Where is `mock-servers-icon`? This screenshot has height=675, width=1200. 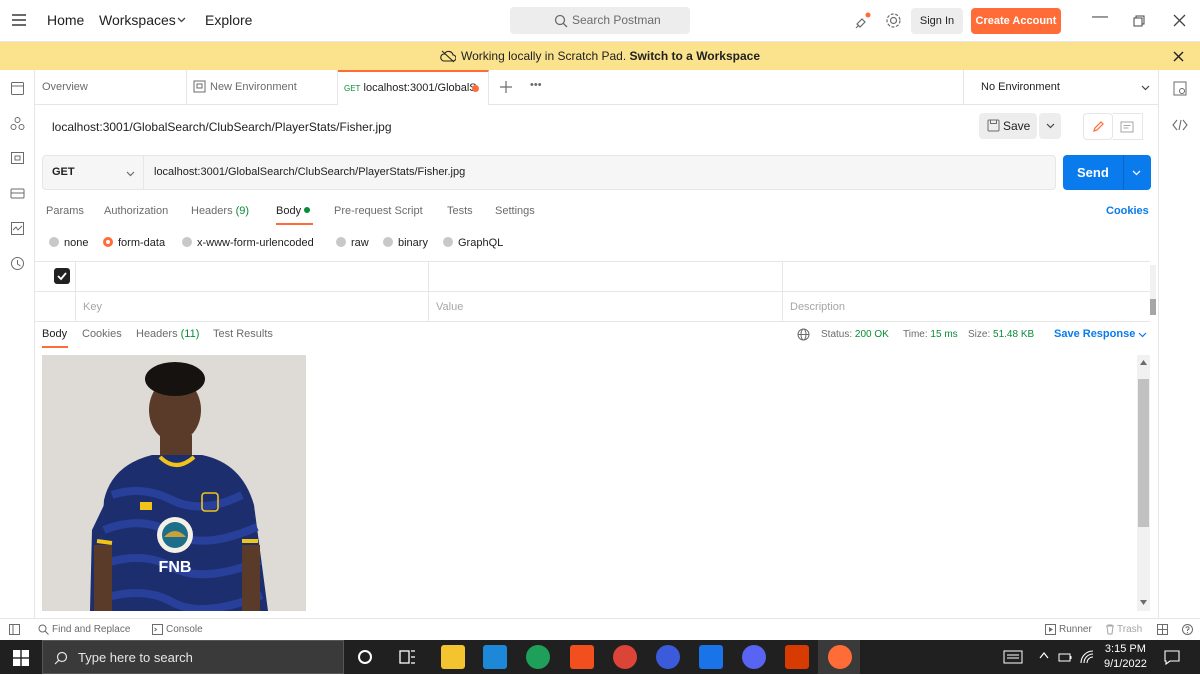 mock-servers-icon is located at coordinates (17, 193).